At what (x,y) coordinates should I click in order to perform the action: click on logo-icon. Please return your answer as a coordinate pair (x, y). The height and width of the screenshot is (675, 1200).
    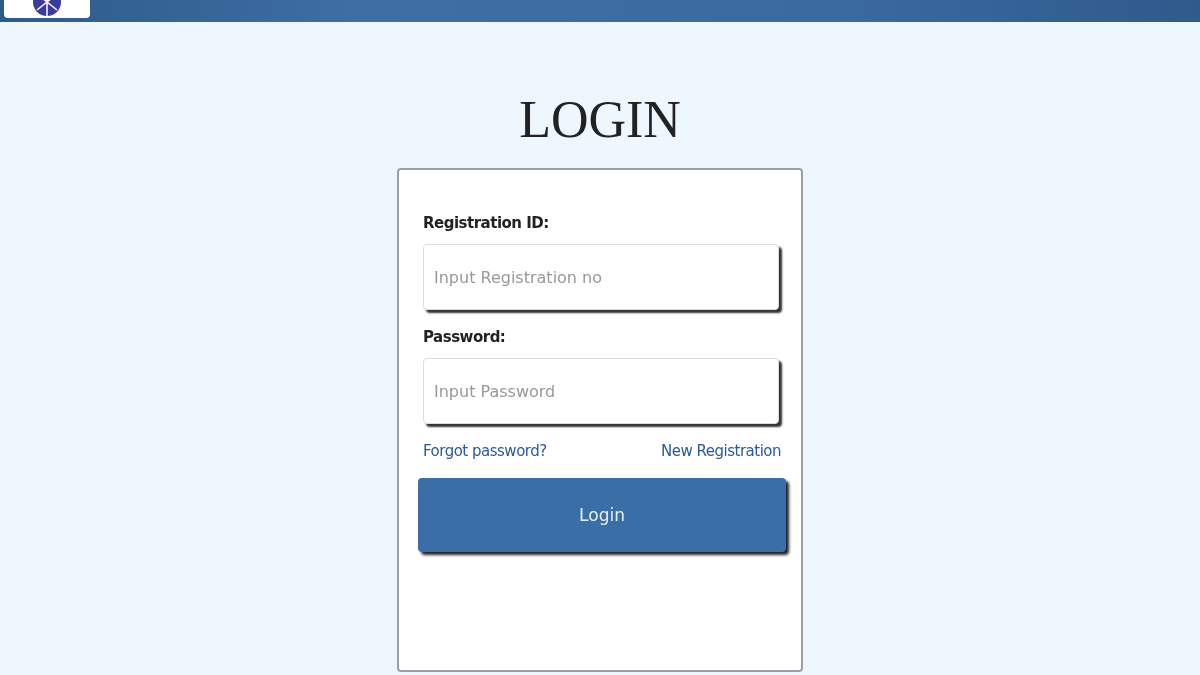
    Looking at the image, I should click on (47, 9).